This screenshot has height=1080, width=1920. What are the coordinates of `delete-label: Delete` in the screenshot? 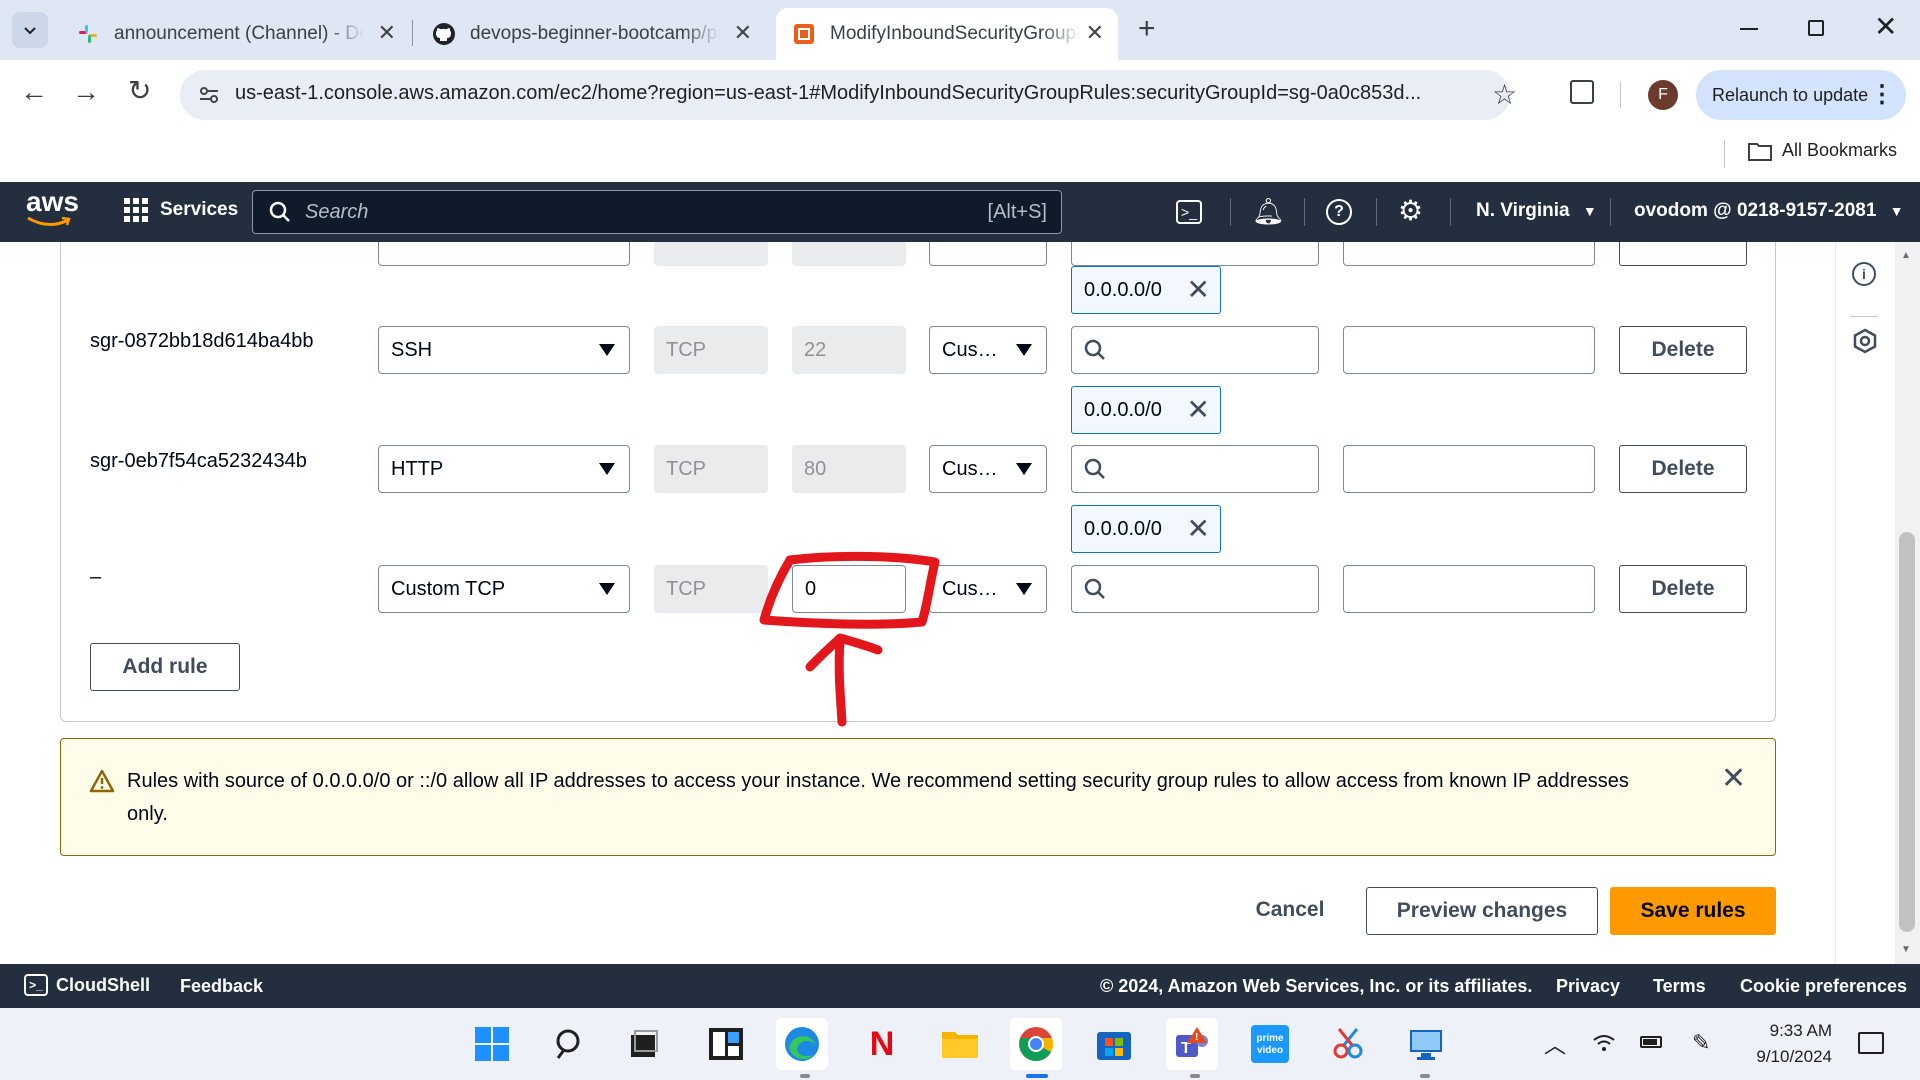 It's located at (1683, 588).